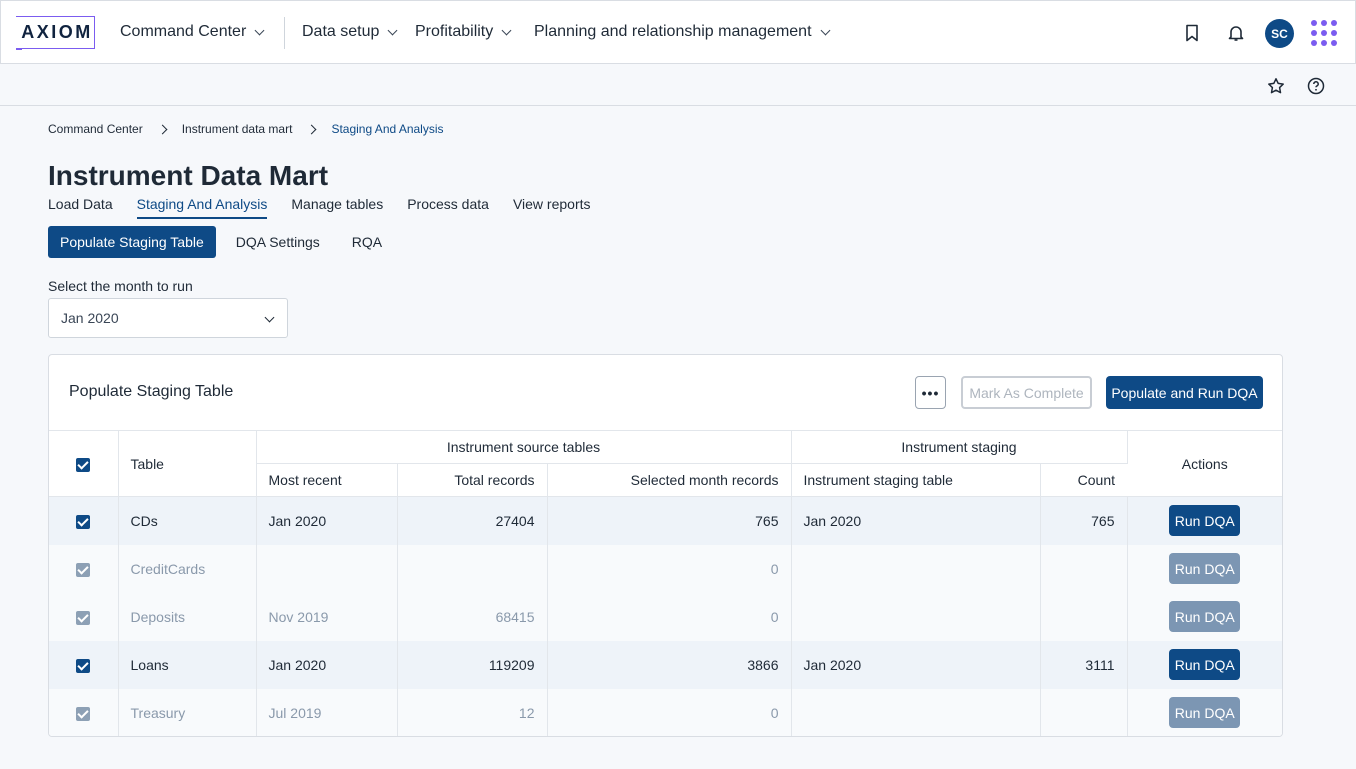  Describe the element at coordinates (1083, 480) in the screenshot. I see `header-count: Count` at that location.